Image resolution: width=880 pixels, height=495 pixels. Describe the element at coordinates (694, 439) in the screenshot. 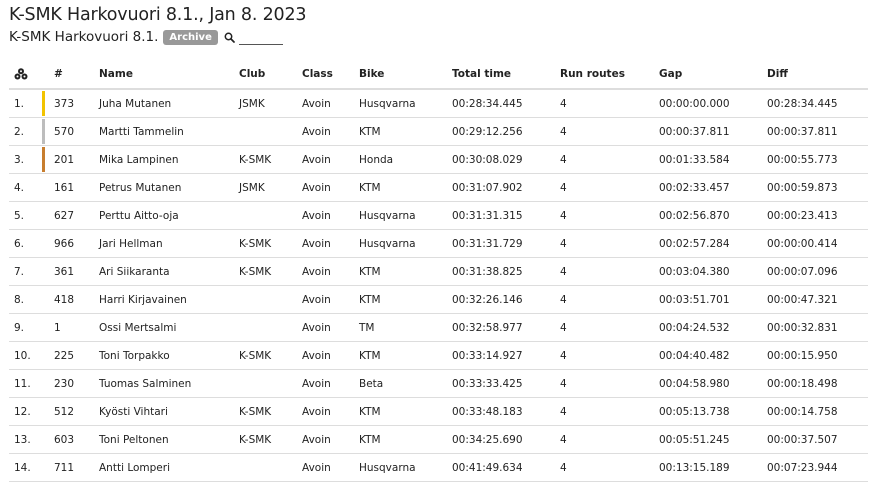

I see `cell-gap-text: 00:05:51.245` at that location.